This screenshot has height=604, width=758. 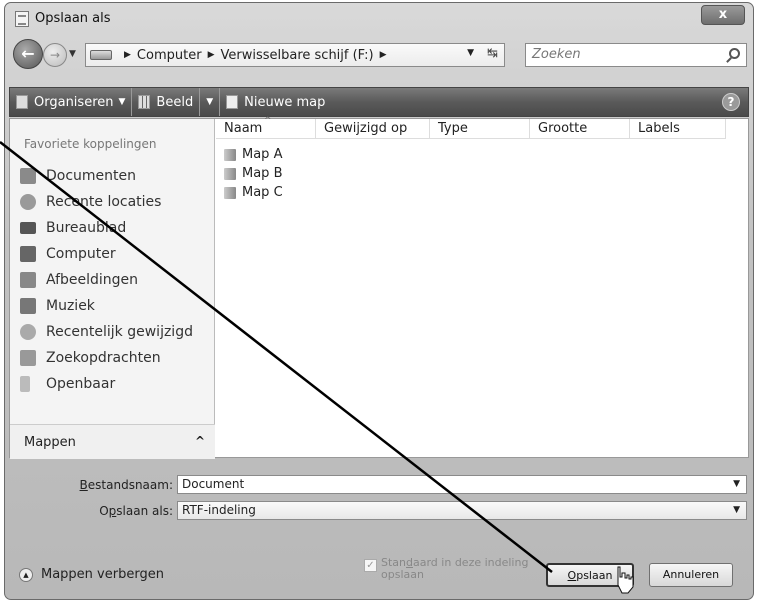 I want to click on sidebar-item-label: Afbeeldingen, so click(x=92, y=280).